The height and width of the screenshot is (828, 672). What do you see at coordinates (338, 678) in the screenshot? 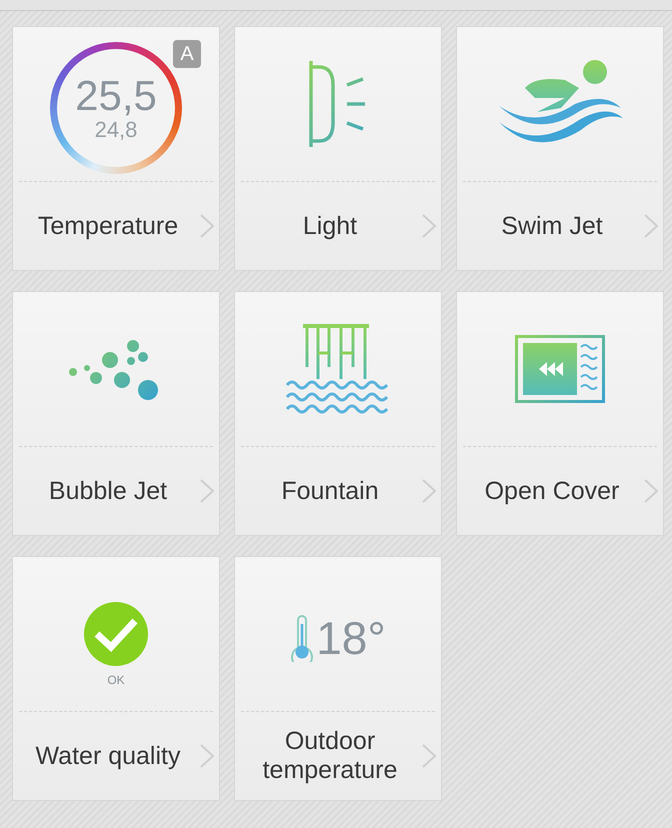
I see `tile-card: 18° Outdoor temperature` at bounding box center [338, 678].